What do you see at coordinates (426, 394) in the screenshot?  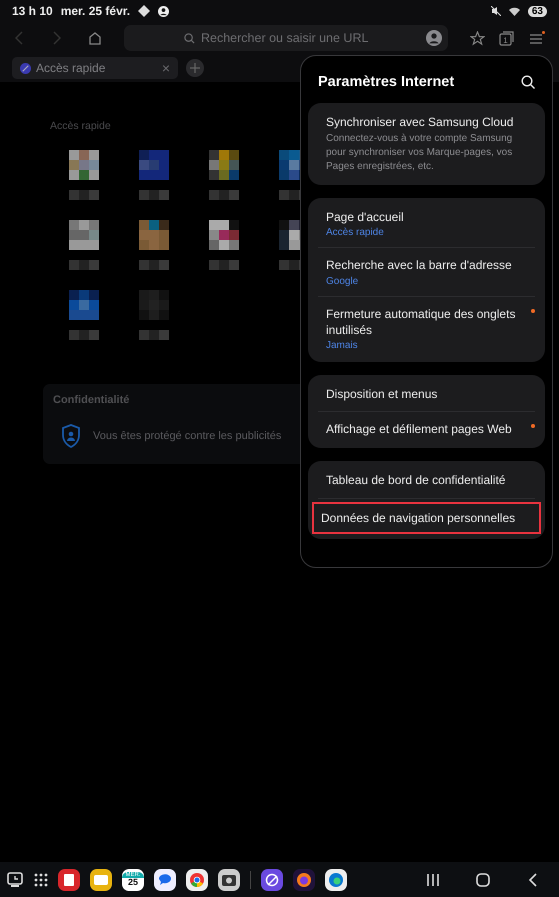 I see `settings-item: Disposition et menus` at bounding box center [426, 394].